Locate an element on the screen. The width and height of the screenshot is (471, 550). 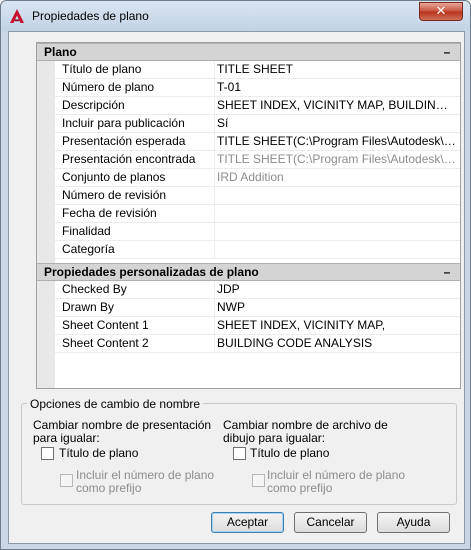
property-name: Categoría is located at coordinates (88, 249).